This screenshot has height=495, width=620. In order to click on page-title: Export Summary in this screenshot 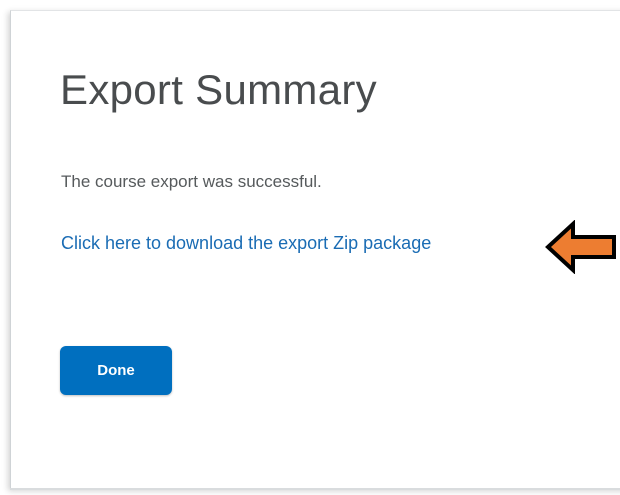, I will do `click(218, 89)`.